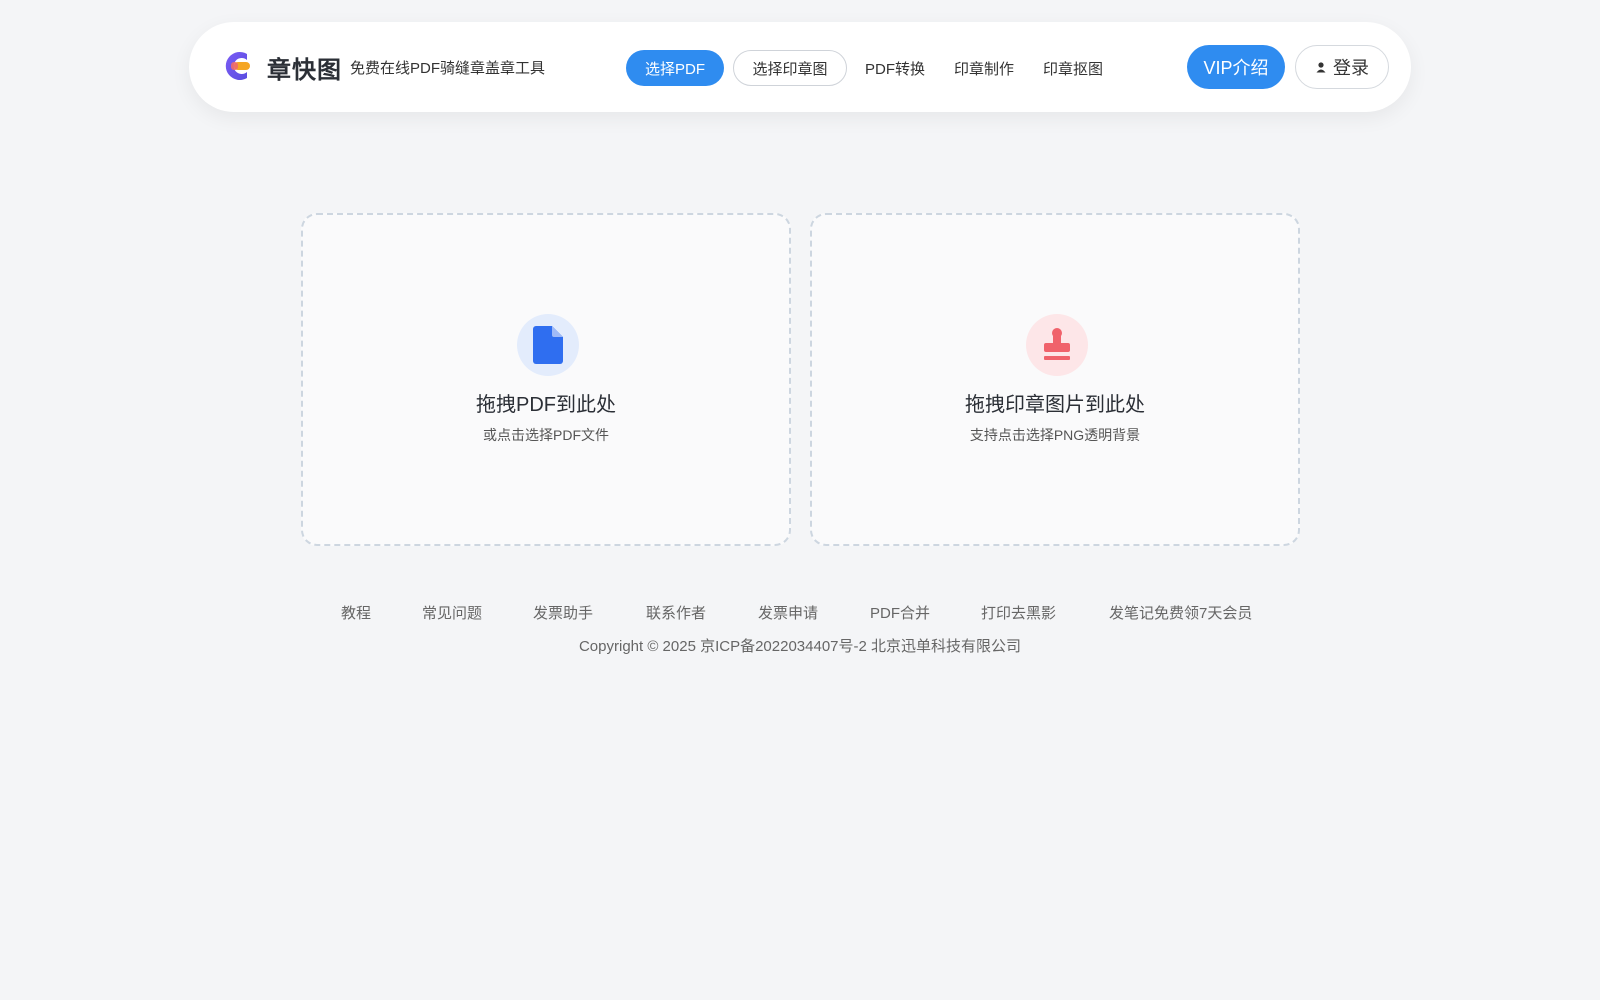 This screenshot has height=1000, width=1600. Describe the element at coordinates (895, 68) in the screenshot. I see `nav-pdf-convert: PDF转换` at that location.